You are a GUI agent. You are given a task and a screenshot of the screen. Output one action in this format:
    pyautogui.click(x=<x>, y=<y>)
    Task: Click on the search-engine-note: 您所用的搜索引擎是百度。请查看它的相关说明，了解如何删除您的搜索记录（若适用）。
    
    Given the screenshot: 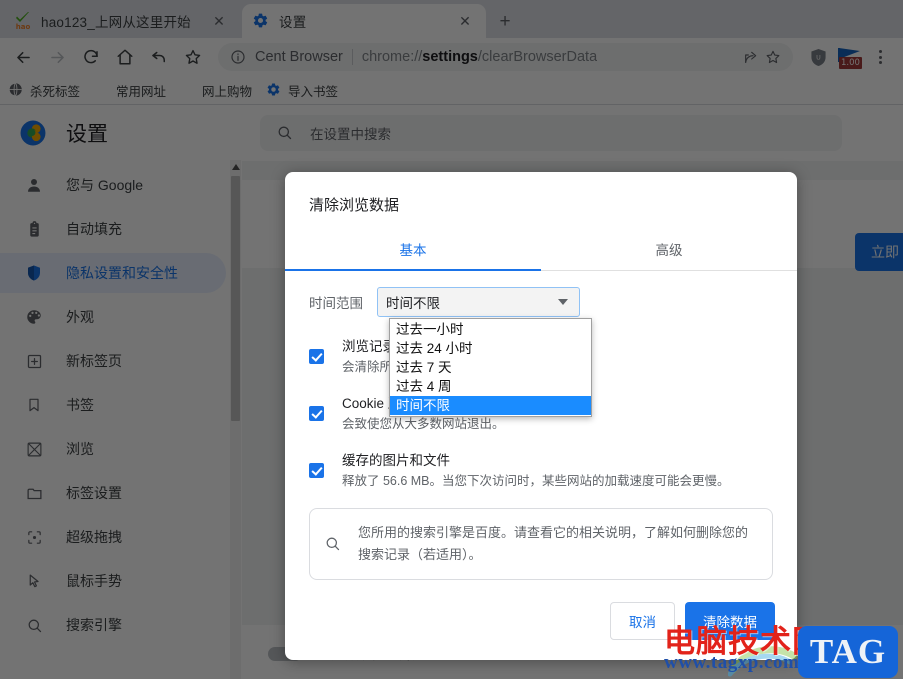 What is the action you would take?
    pyautogui.click(x=541, y=544)
    